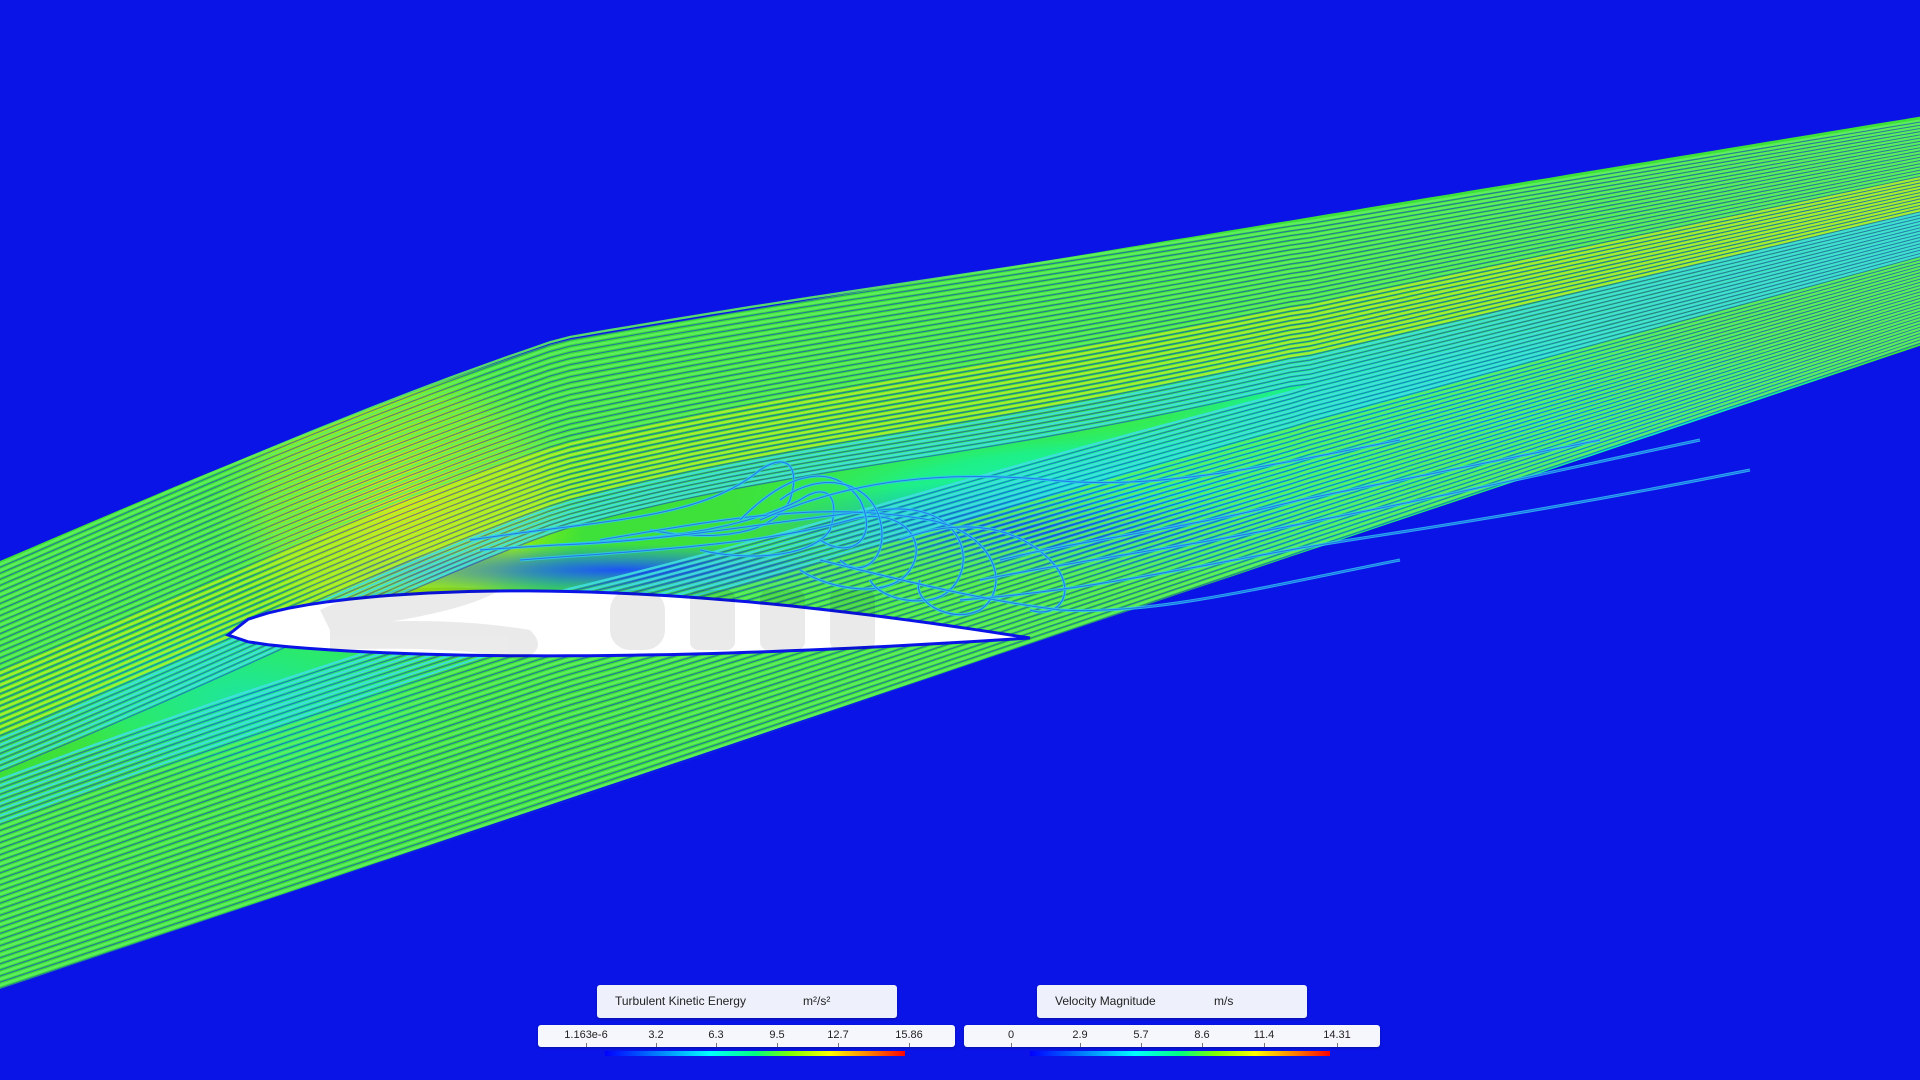  I want to click on legend-tick-label: 0, so click(1011, 1035).